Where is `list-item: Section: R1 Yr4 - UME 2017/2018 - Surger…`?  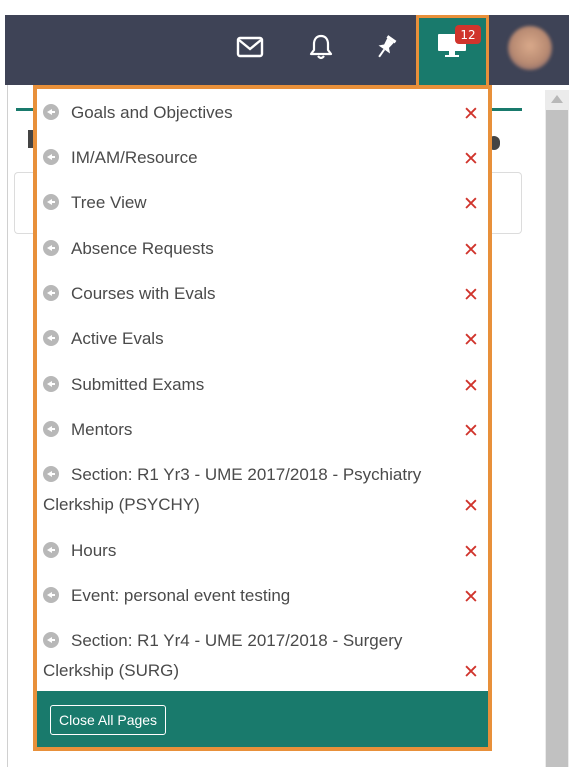 list-item: Section: R1 Yr4 - UME 2017/2018 - Surger… is located at coordinates (262, 656).